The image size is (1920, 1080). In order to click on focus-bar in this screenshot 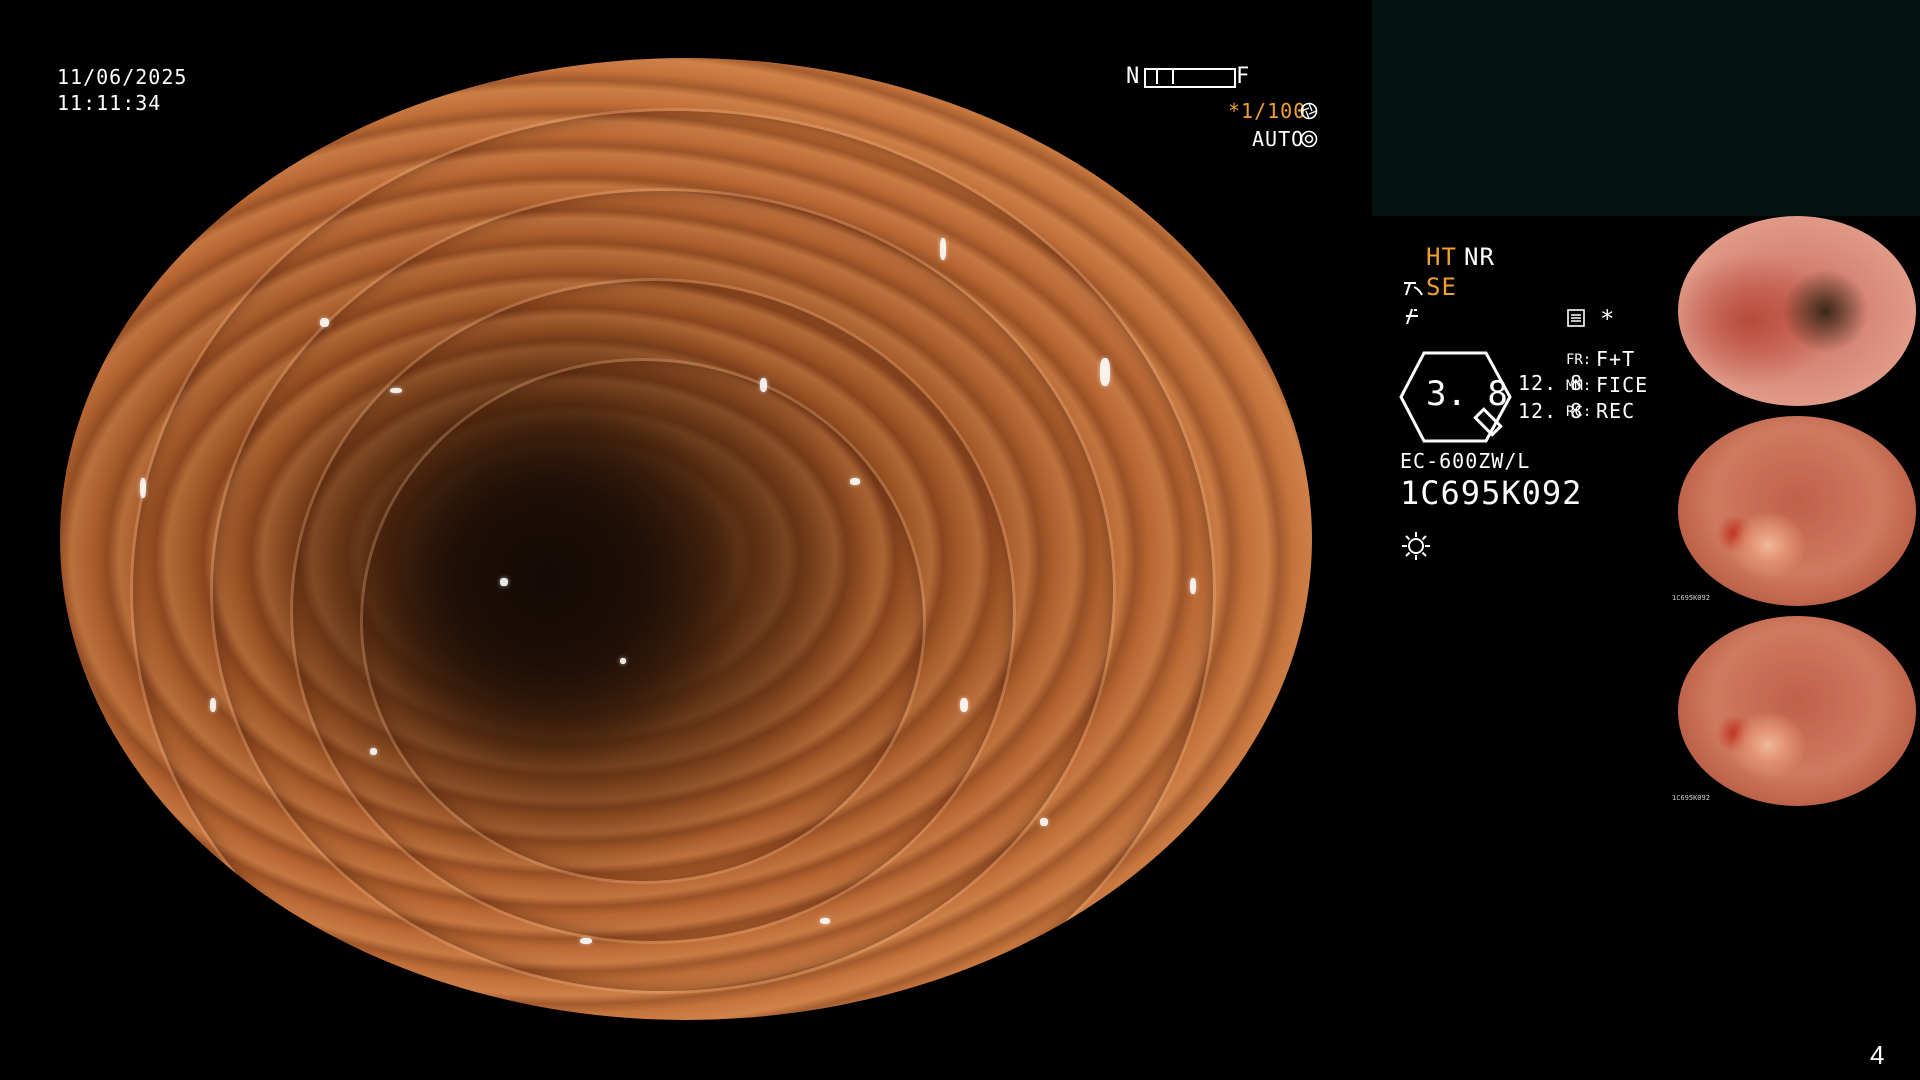, I will do `click(1190, 78)`.